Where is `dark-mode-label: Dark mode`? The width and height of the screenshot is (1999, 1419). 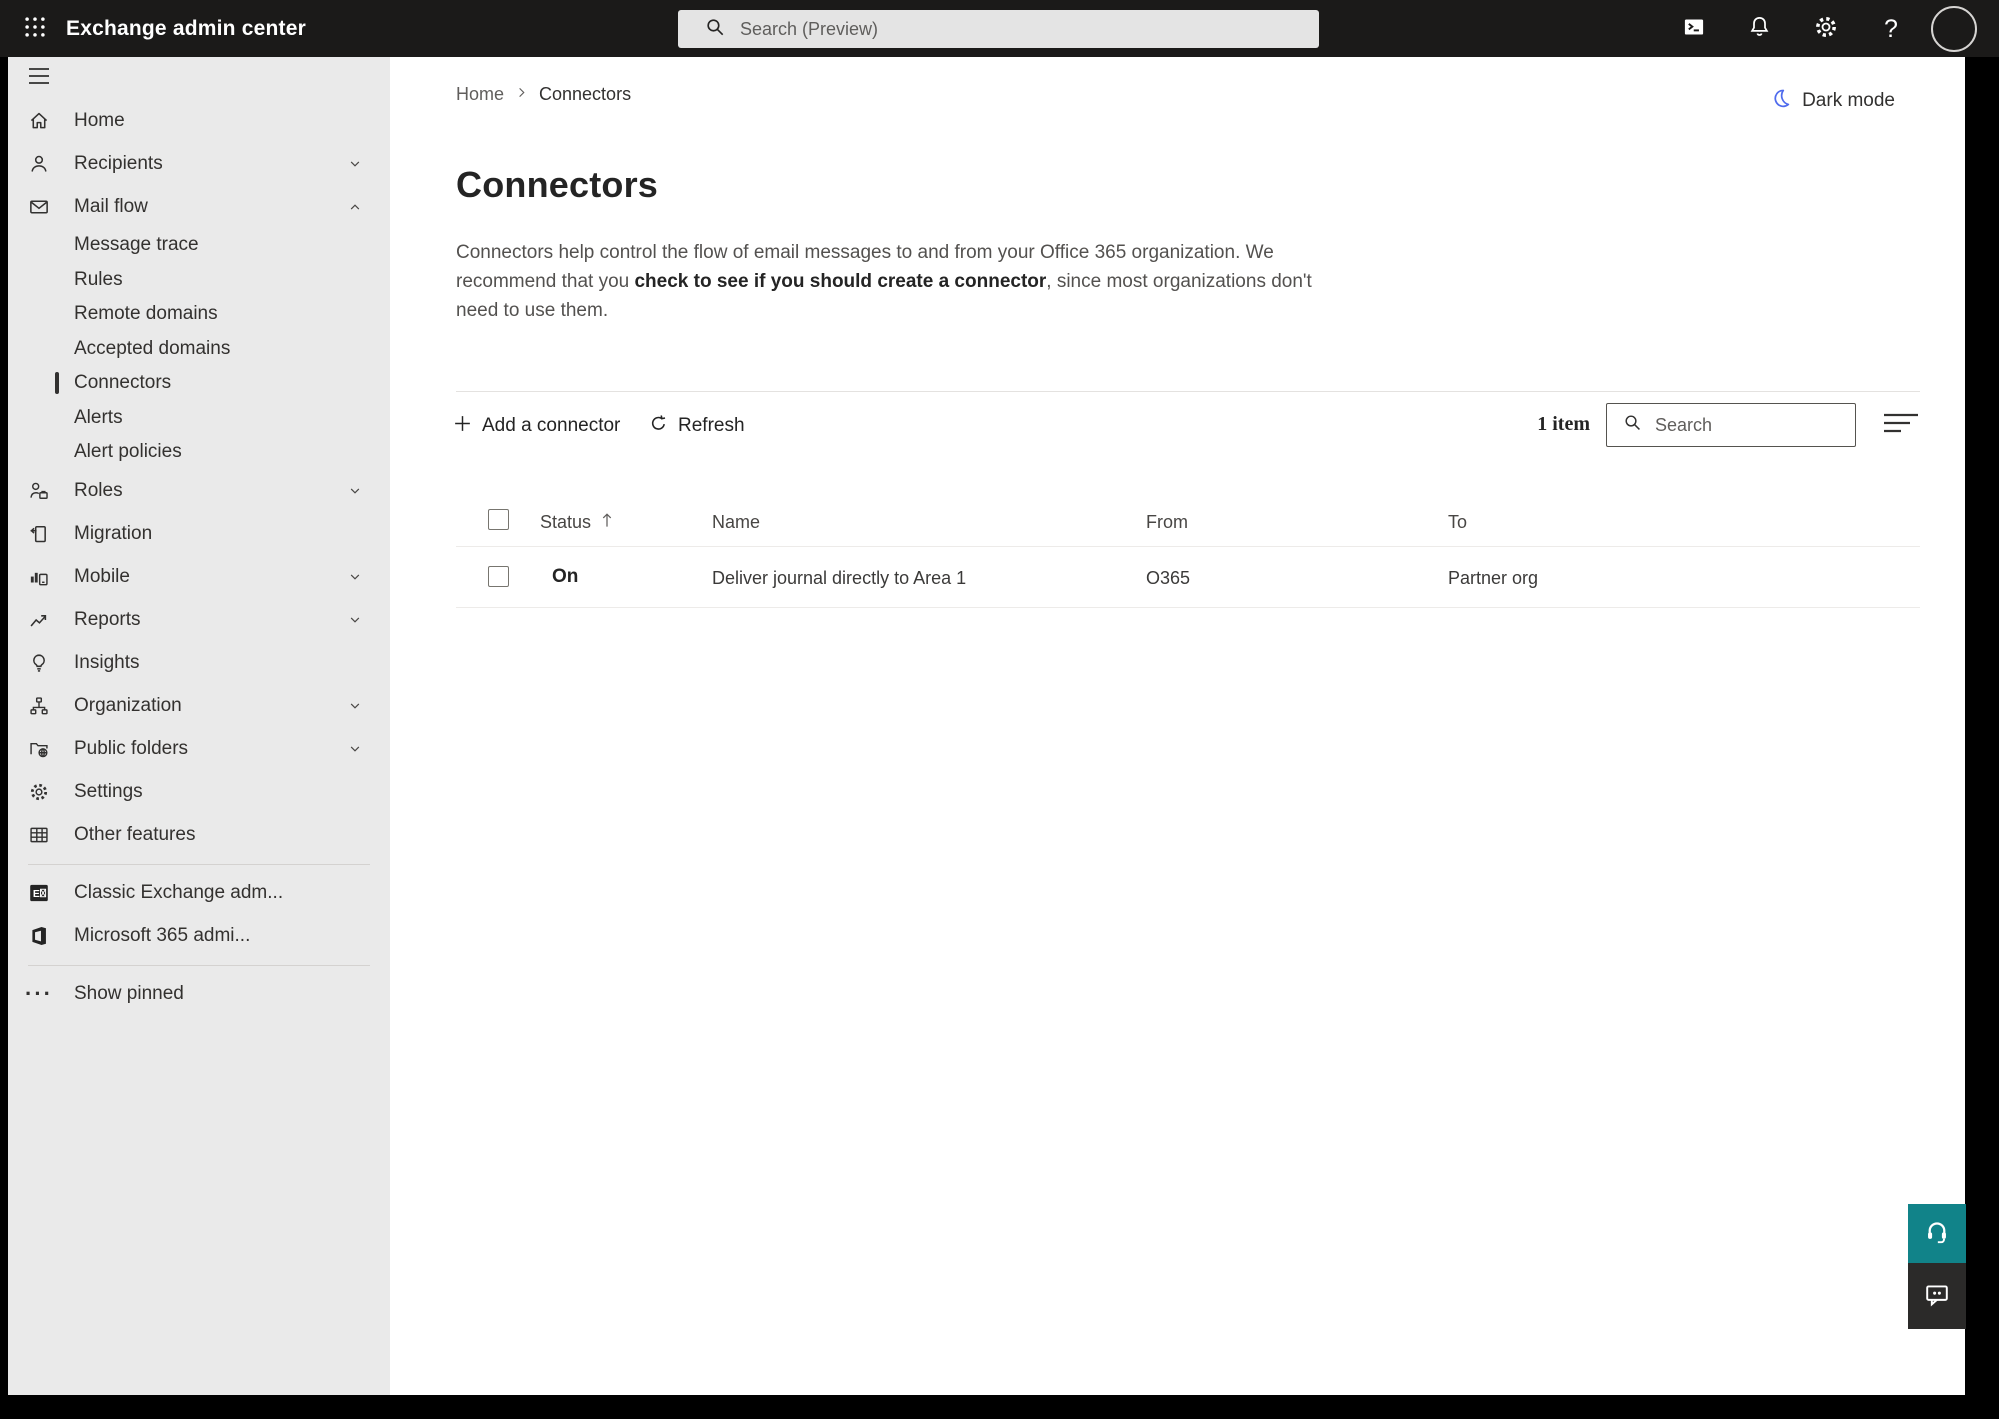 dark-mode-label: Dark mode is located at coordinates (1848, 100).